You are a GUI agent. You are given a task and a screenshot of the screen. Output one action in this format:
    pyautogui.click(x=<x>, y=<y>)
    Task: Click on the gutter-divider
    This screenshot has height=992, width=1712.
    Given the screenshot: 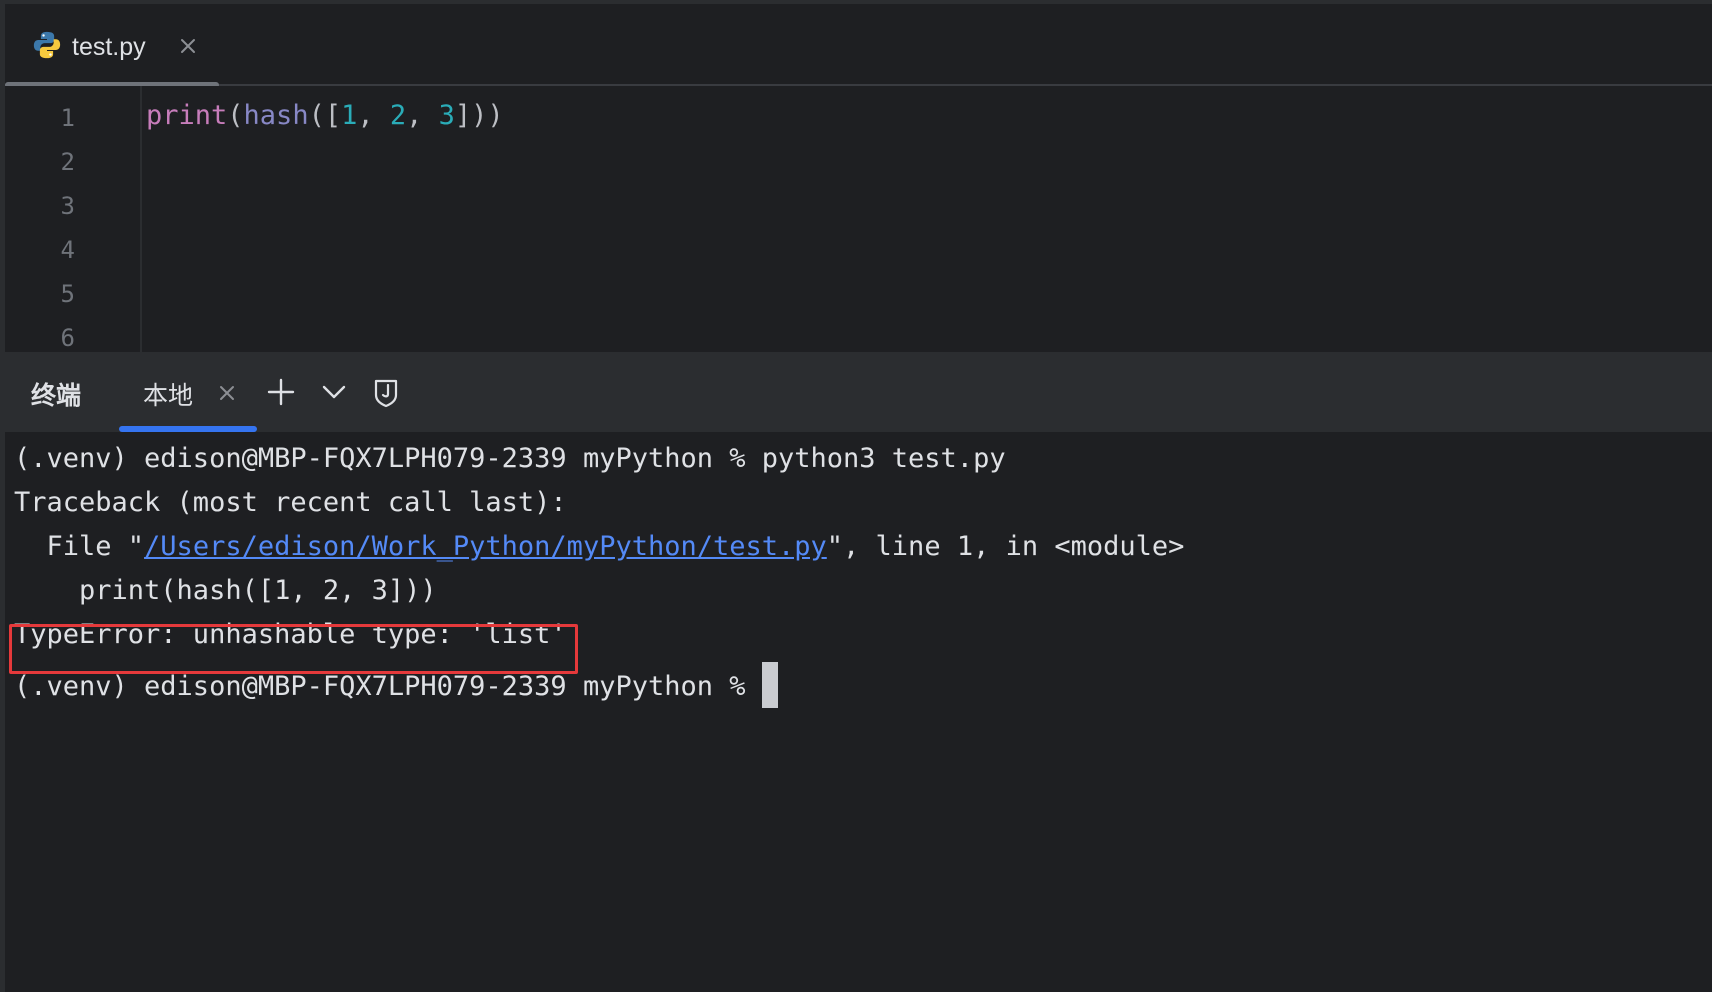 What is the action you would take?
    pyautogui.click(x=141, y=219)
    